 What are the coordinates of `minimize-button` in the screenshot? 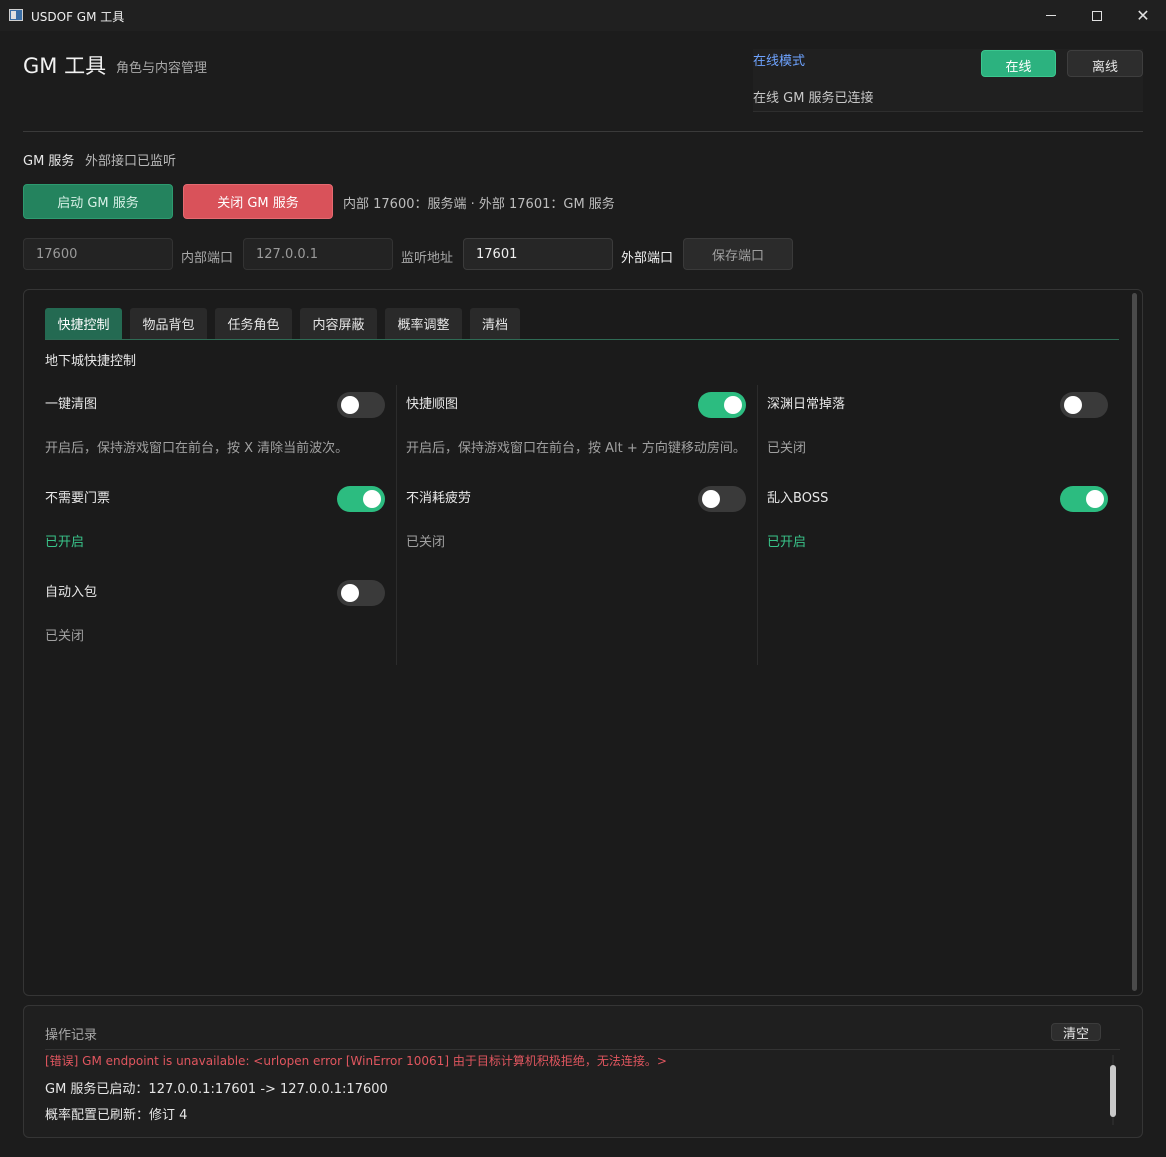 It's located at (1051, 15).